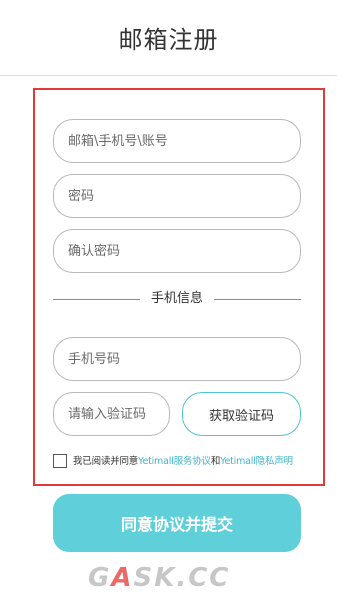 The width and height of the screenshot is (337, 600). What do you see at coordinates (177, 251) in the screenshot?
I see `confirm-password-input` at bounding box center [177, 251].